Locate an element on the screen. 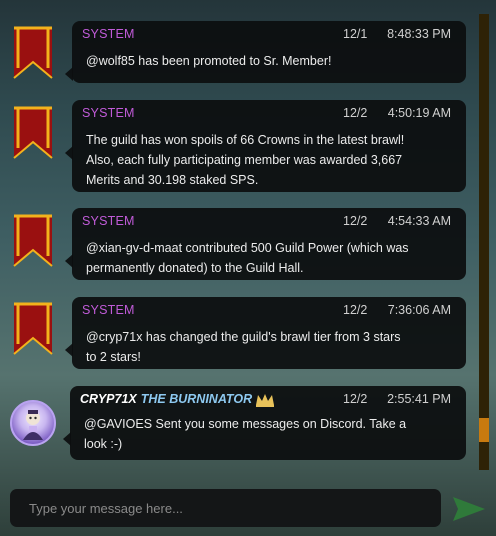 The image size is (496, 536). scrollbar-thumb is located at coordinates (484, 430).